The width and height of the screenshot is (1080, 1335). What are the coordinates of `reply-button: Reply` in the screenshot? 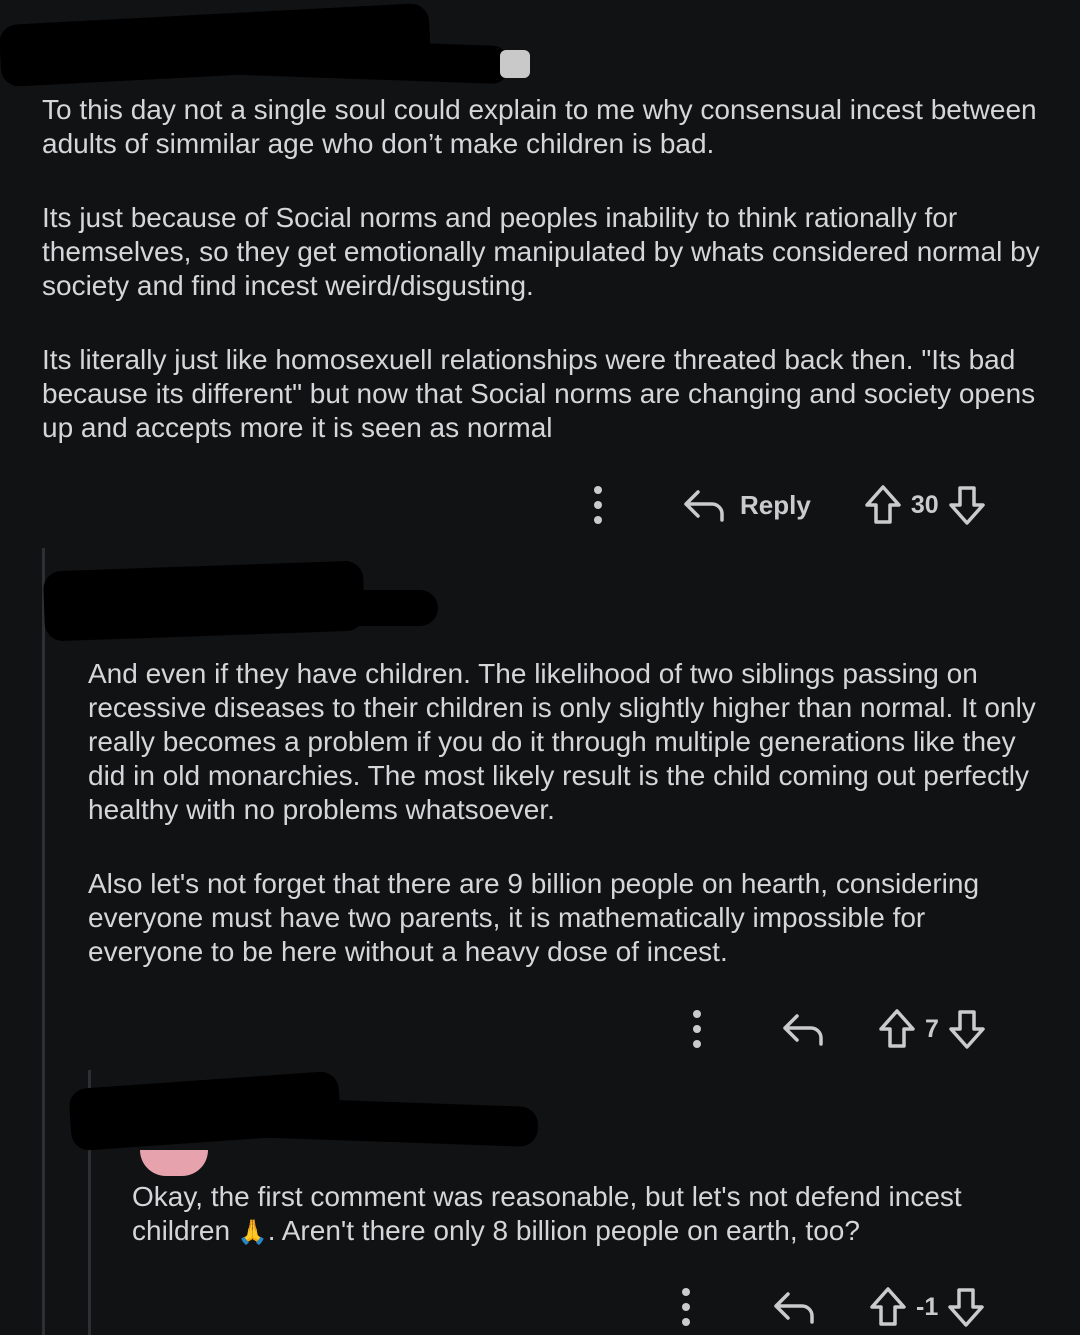 It's located at (746, 505).